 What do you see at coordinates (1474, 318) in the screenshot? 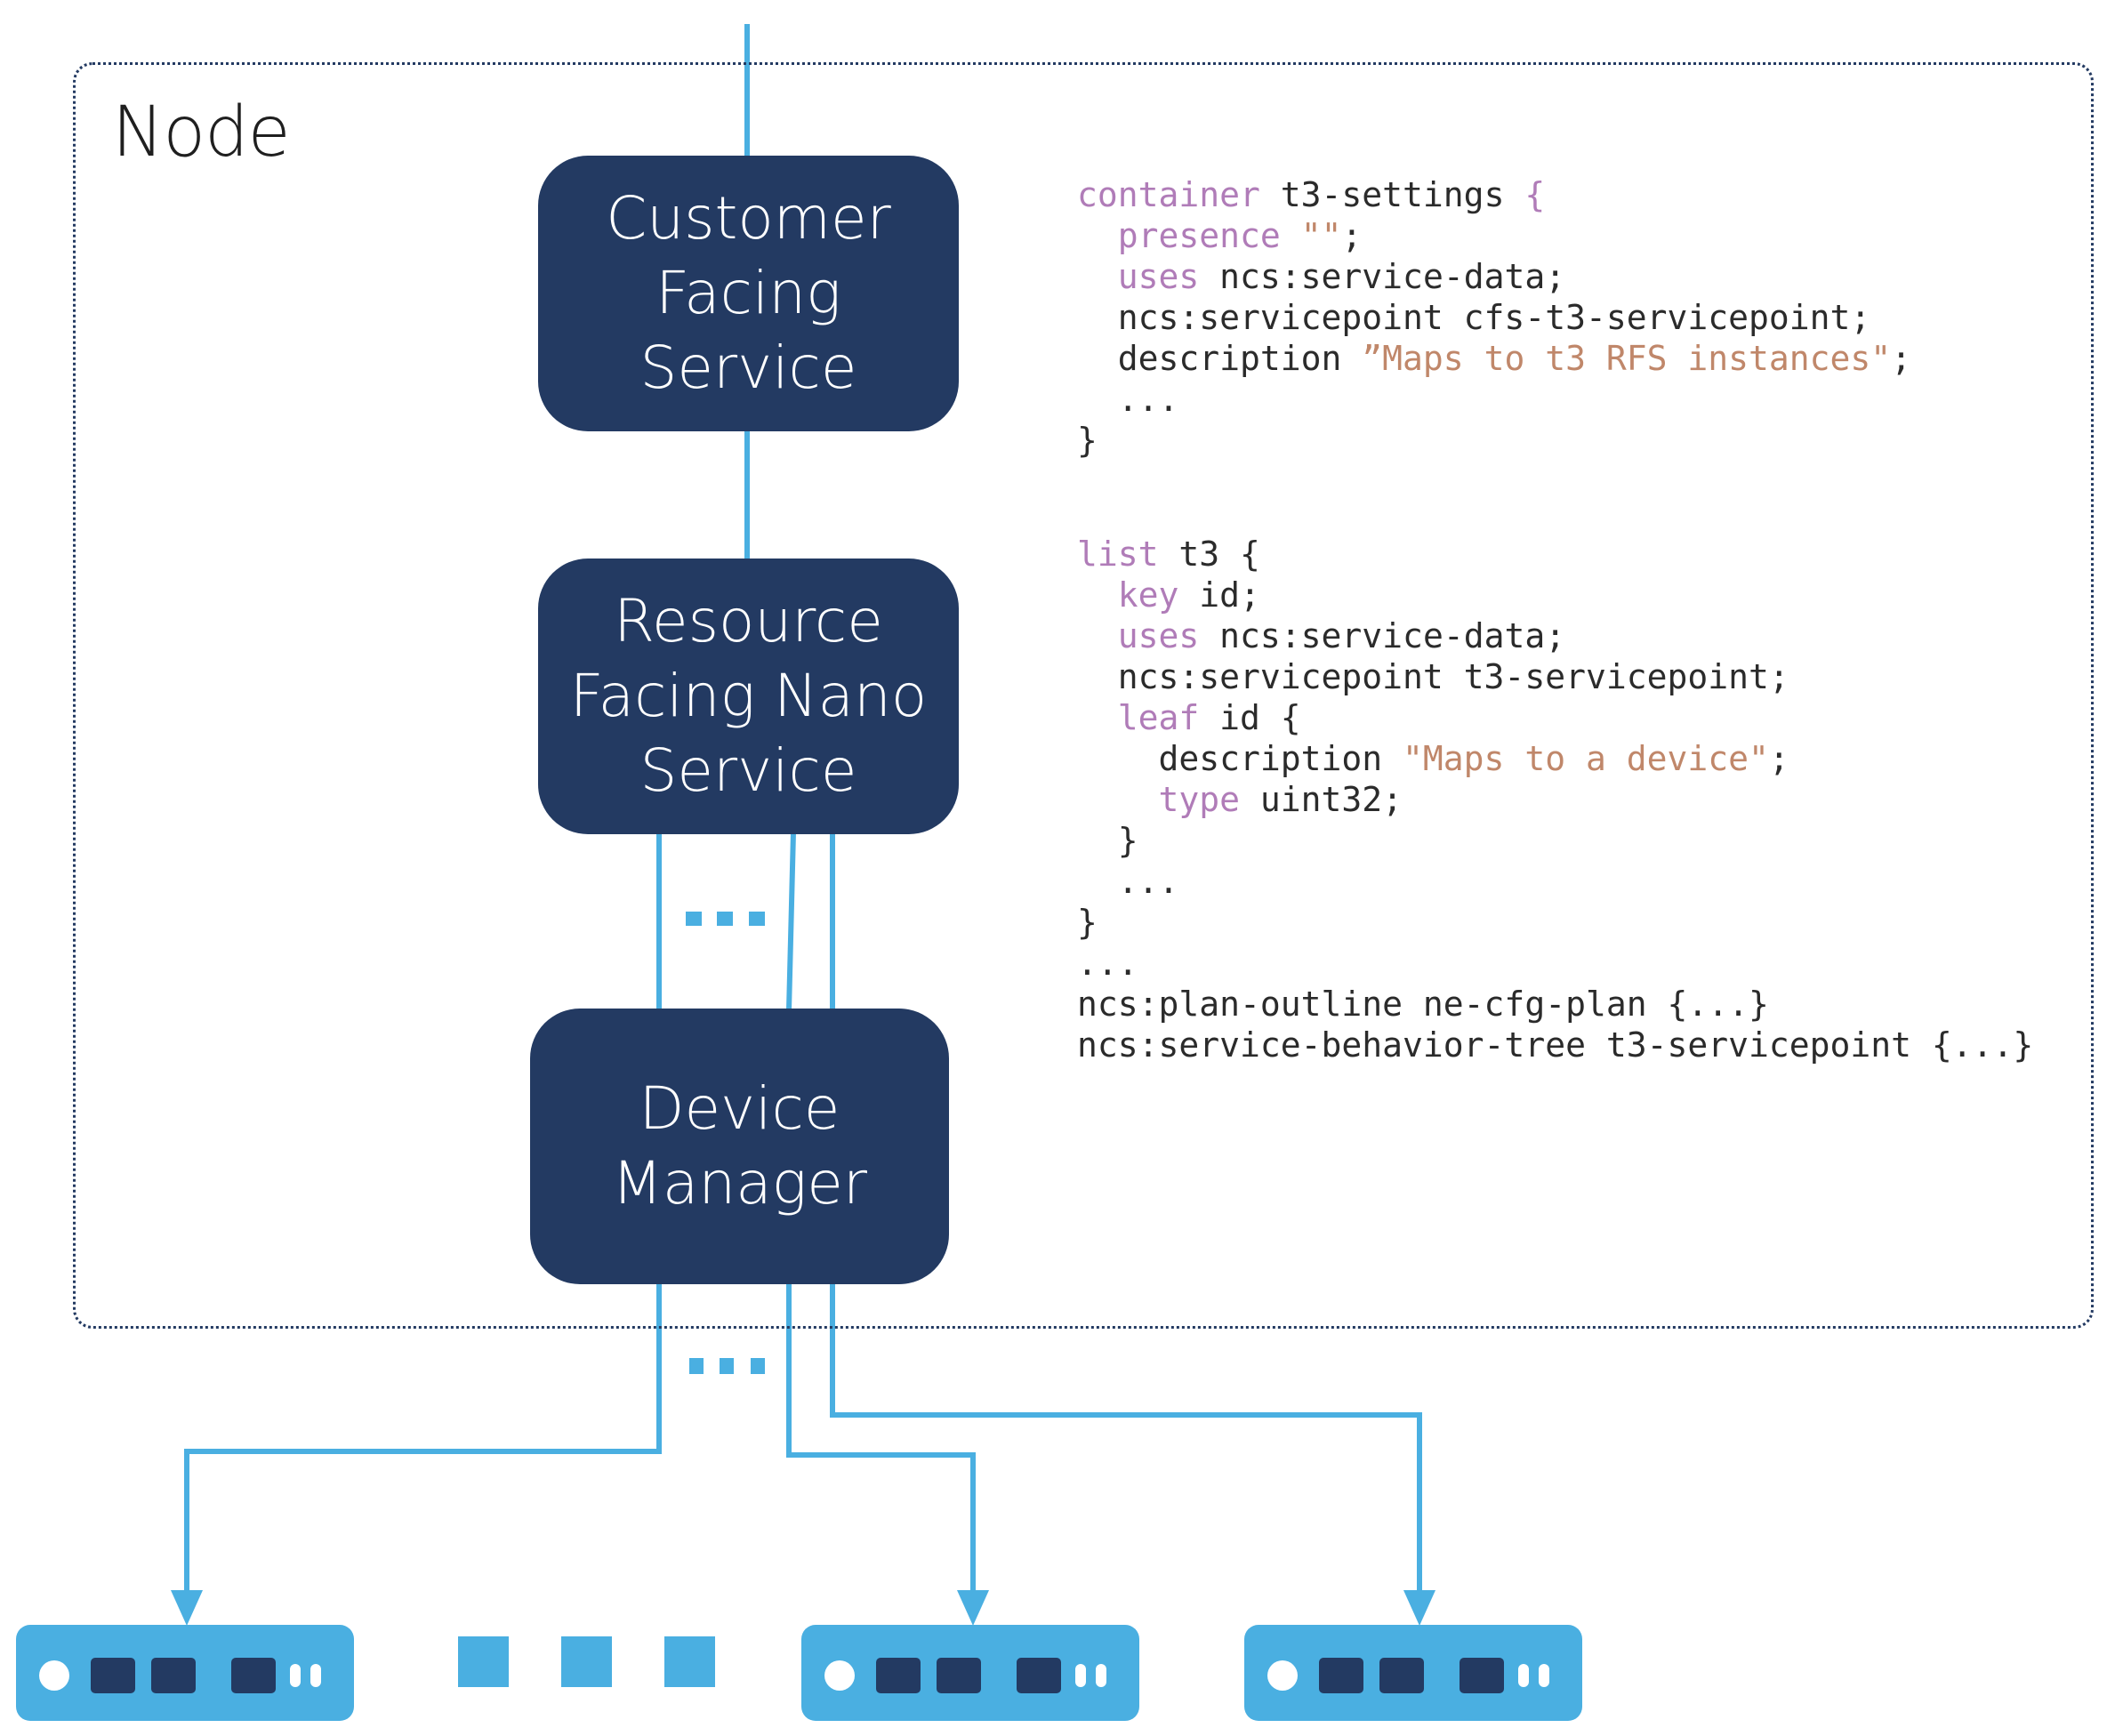
I see `code-text: ncs:servicepoint cfs-t3-servicepoint;` at bounding box center [1474, 318].